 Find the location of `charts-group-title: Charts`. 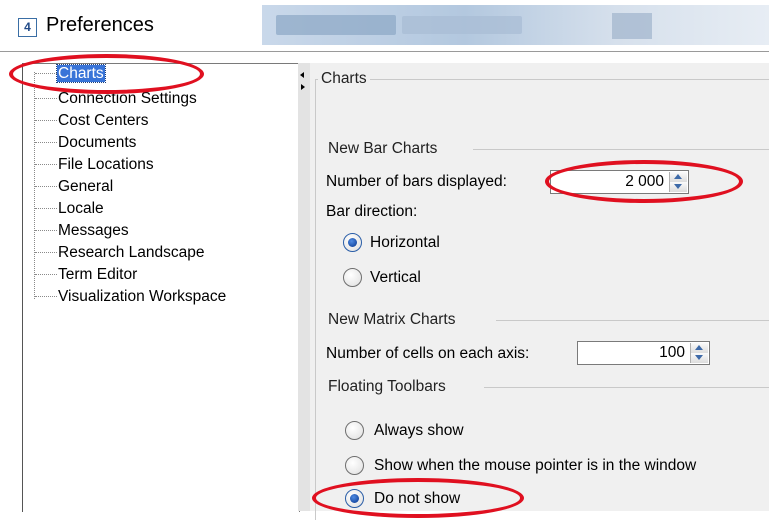

charts-group-title: Charts is located at coordinates (344, 79).